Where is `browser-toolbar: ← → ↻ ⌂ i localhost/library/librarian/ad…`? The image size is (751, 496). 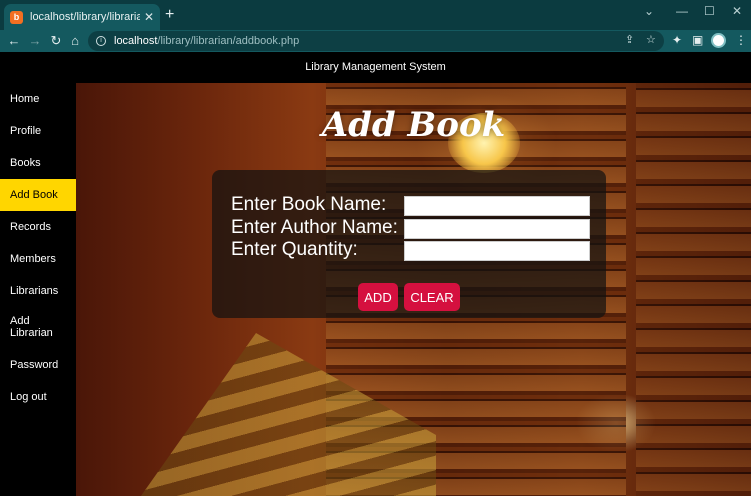
browser-toolbar: ← → ↻ ⌂ i localhost/library/librarian/ad… is located at coordinates (375, 41).